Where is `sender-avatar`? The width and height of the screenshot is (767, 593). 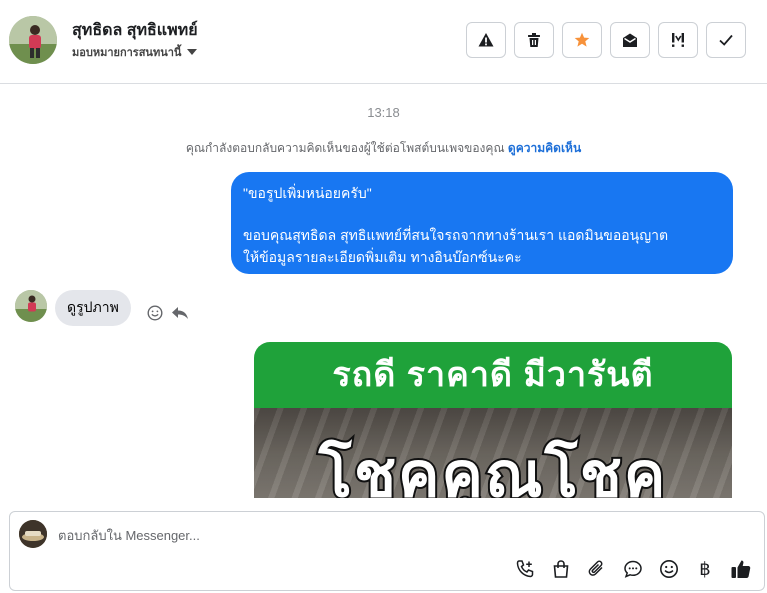 sender-avatar is located at coordinates (31, 306).